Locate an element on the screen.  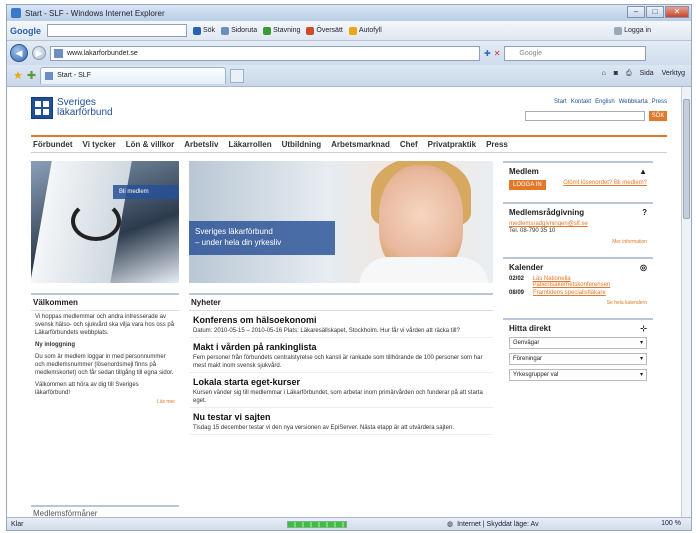
refresh-icon: ✚ is located at coordinates (487, 53).